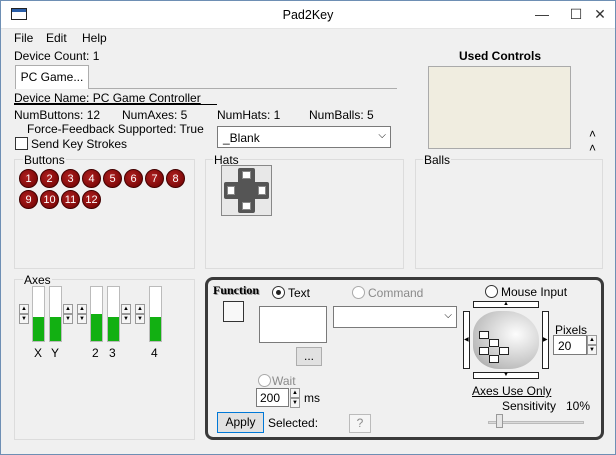 The image size is (616, 455). I want to click on axis-bar-x, so click(38, 314).